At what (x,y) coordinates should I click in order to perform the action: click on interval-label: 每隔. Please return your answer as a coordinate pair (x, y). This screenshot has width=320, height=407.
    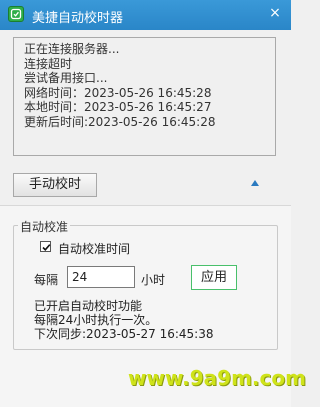
    Looking at the image, I should click on (46, 280).